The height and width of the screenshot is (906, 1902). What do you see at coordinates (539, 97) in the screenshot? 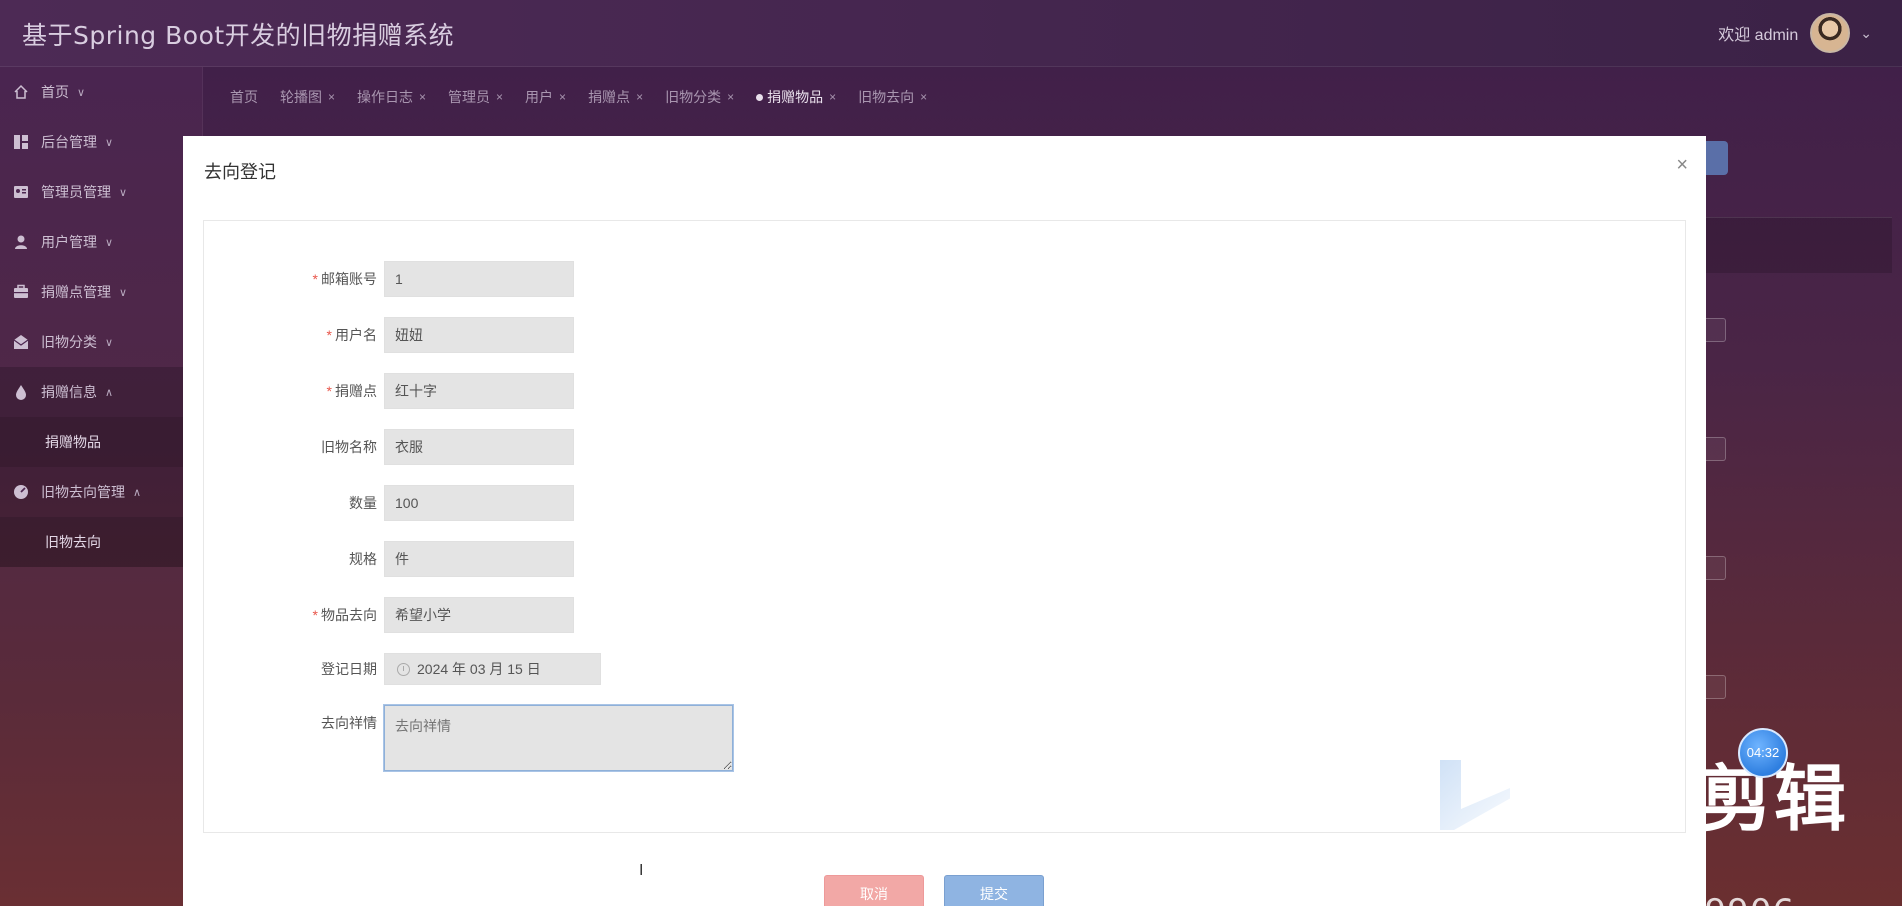
I see `tab-label: 用户` at bounding box center [539, 97].